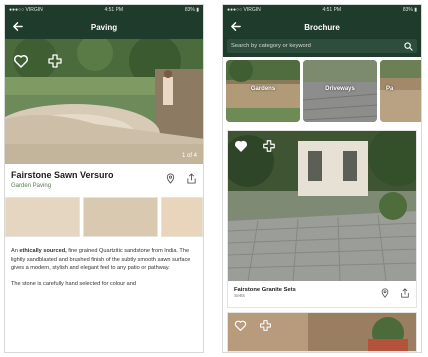 Image resolution: width=428 pixels, height=357 pixels. I want to click on category-label: Driveways, so click(340, 89).